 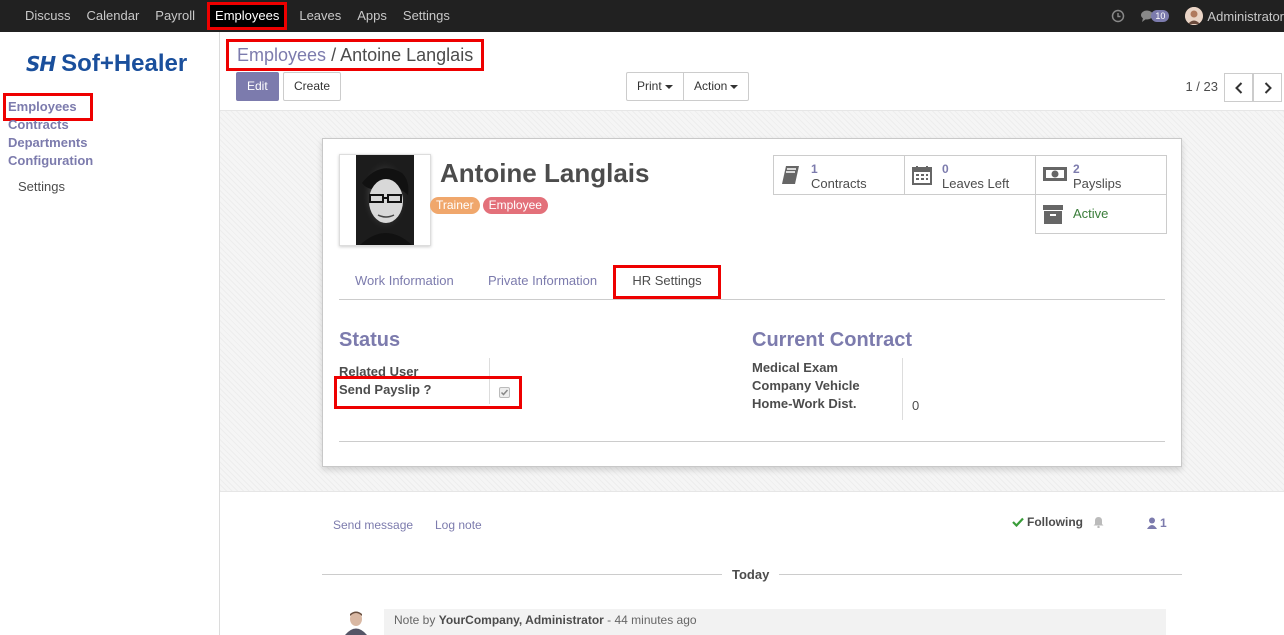 I want to click on company-vehicle-label: Company Vehicle, so click(x=806, y=385).